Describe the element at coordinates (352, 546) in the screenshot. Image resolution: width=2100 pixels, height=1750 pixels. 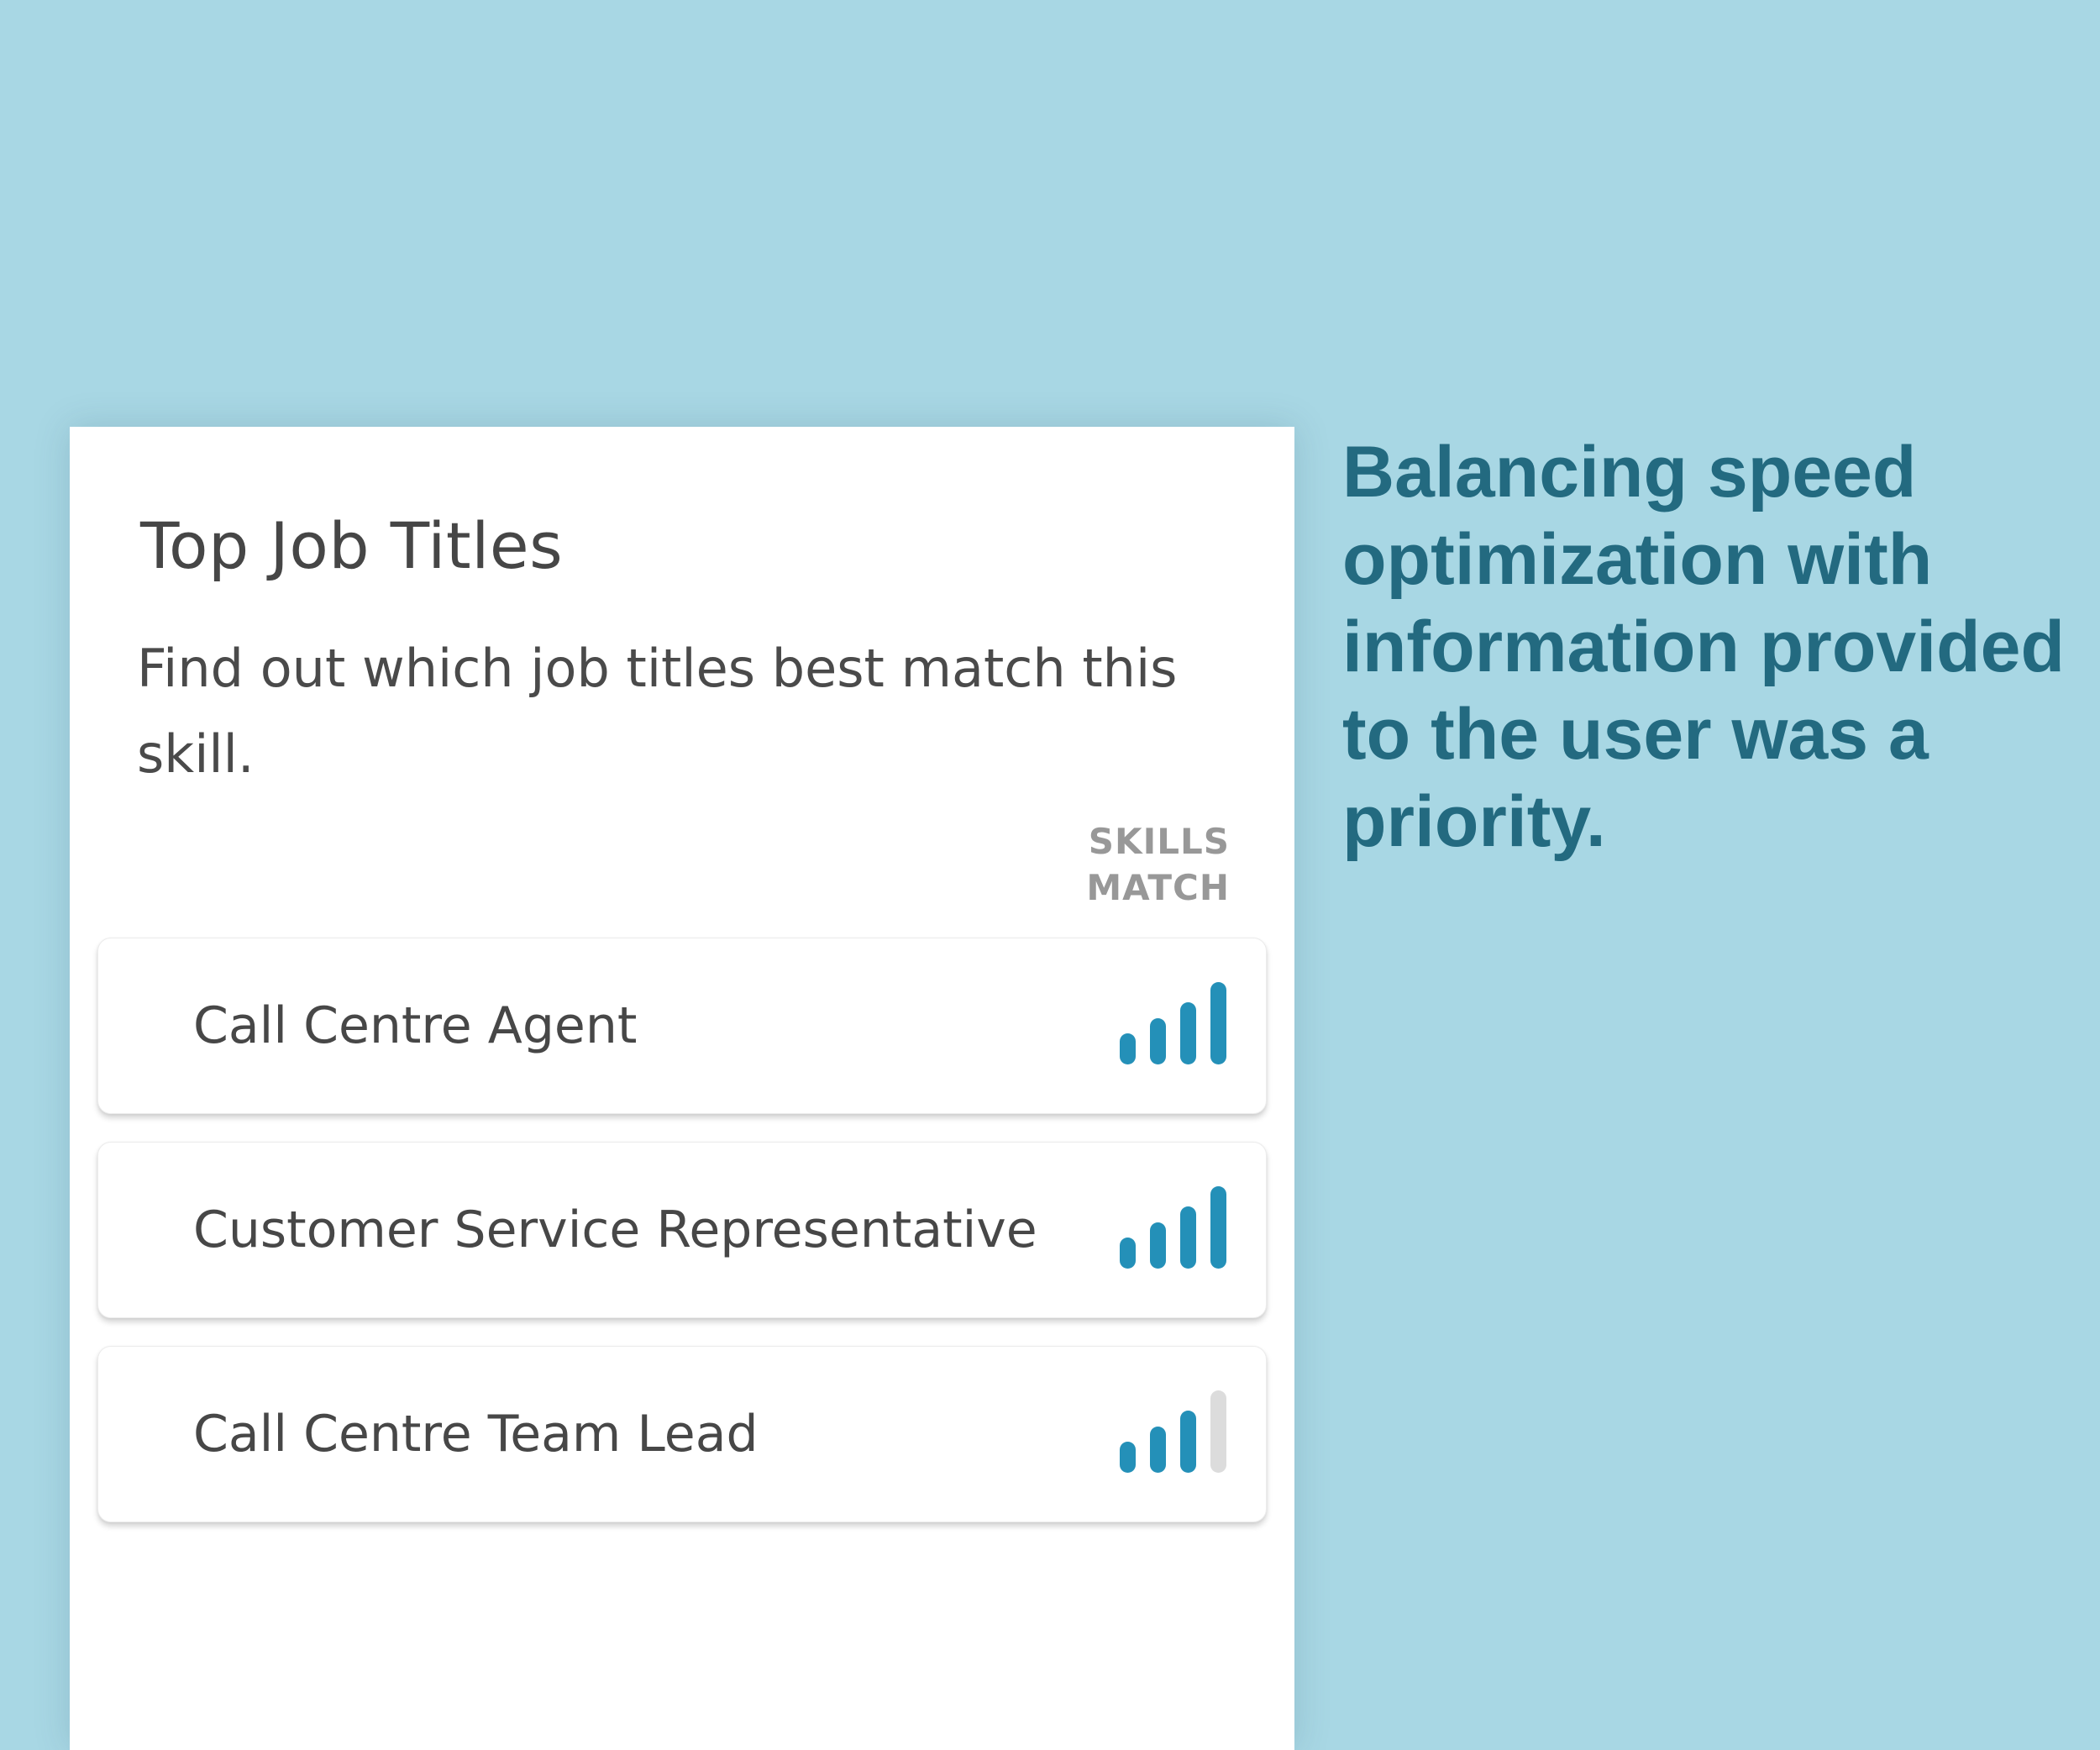
I see `panel-title: Top Job Titles` at that location.